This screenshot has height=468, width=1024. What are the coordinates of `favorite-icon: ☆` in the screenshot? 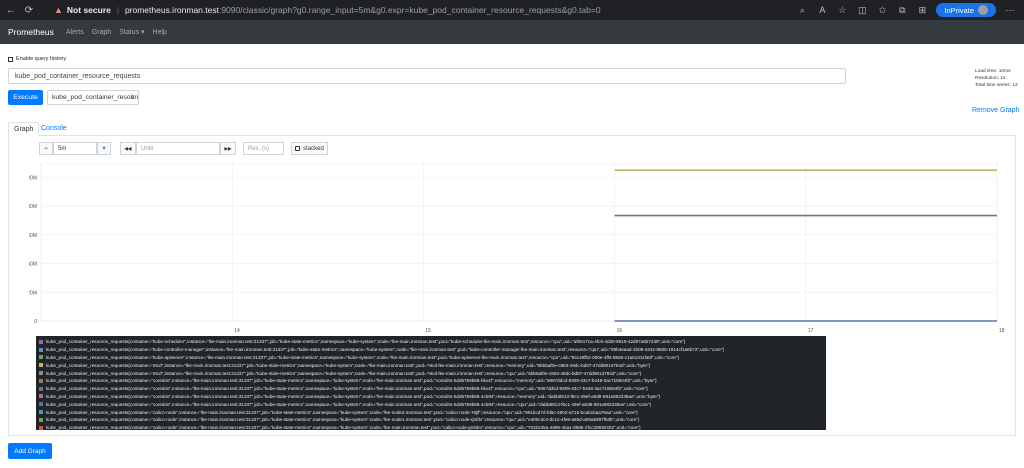 It's located at (842, 10).